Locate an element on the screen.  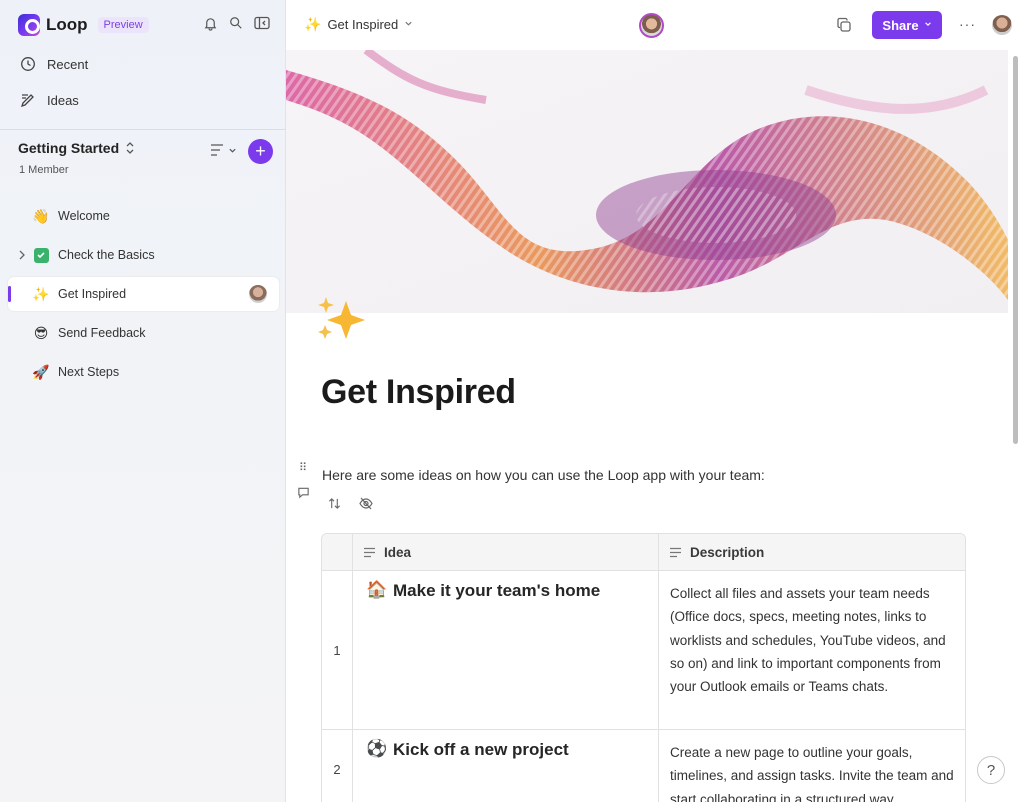
help-button: ? is located at coordinates (991, 770).